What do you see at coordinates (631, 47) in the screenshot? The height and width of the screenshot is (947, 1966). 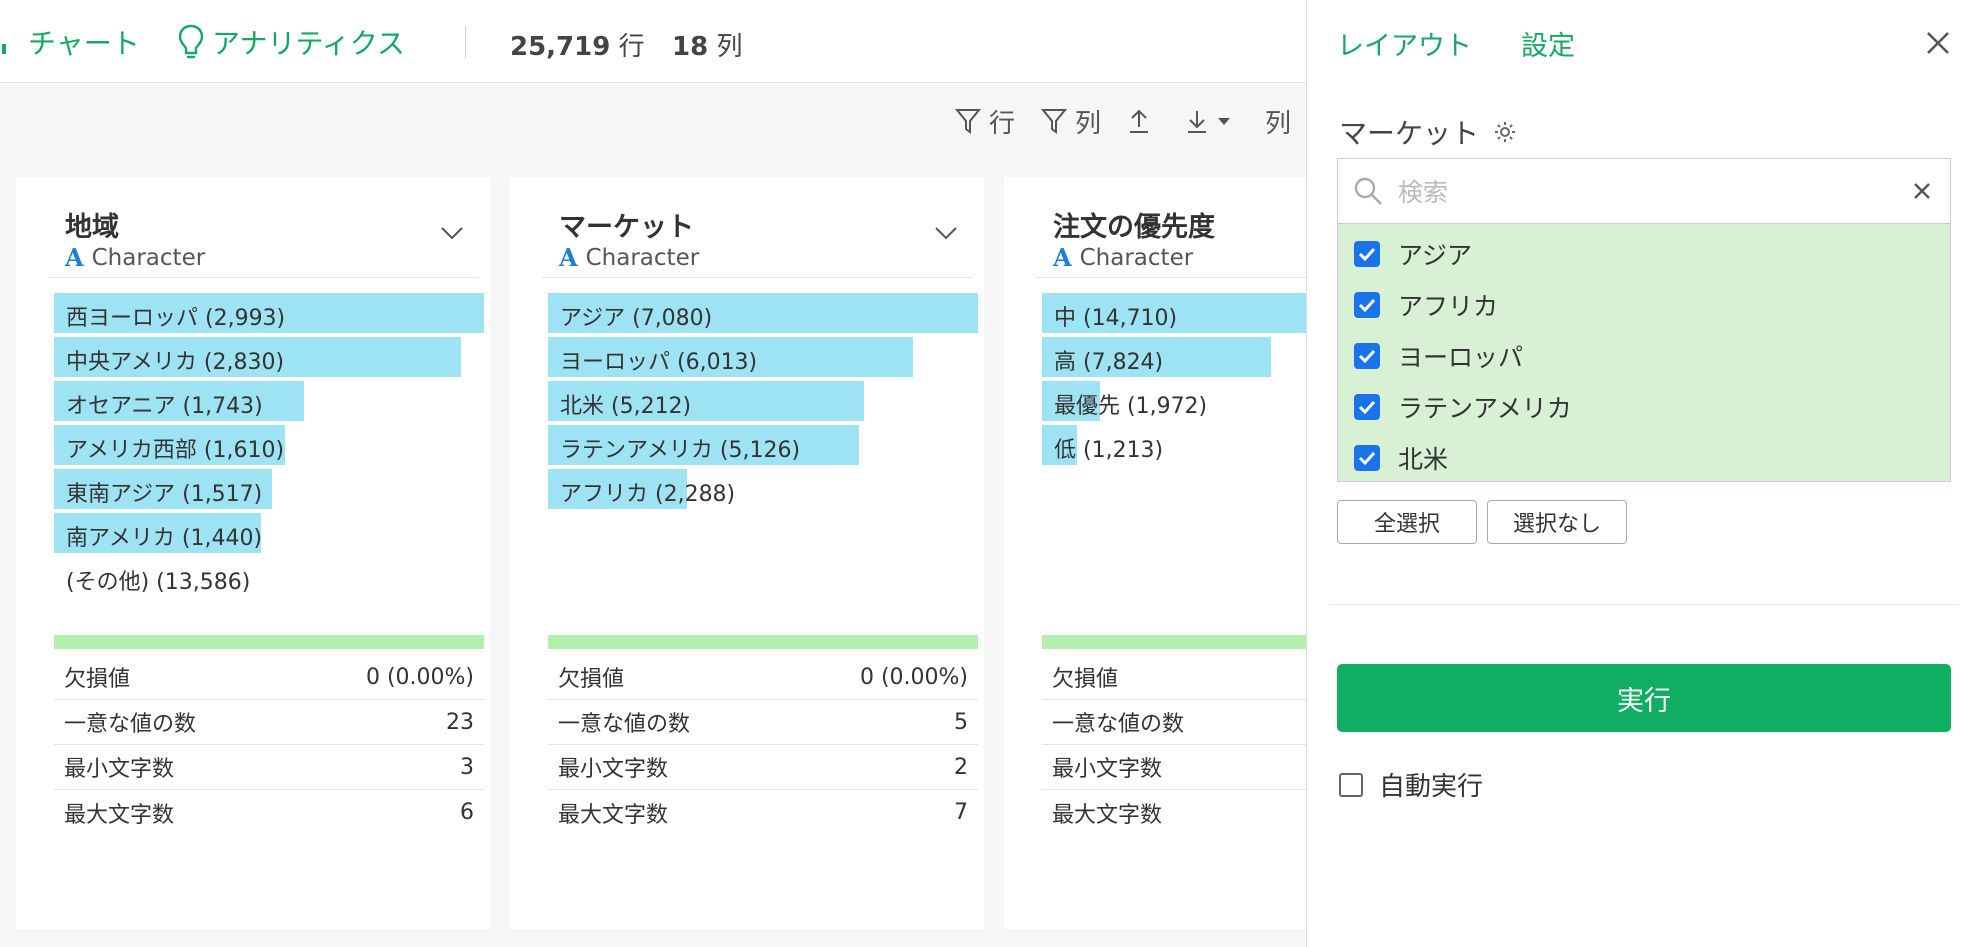 I see `row-count-unit: 行` at bounding box center [631, 47].